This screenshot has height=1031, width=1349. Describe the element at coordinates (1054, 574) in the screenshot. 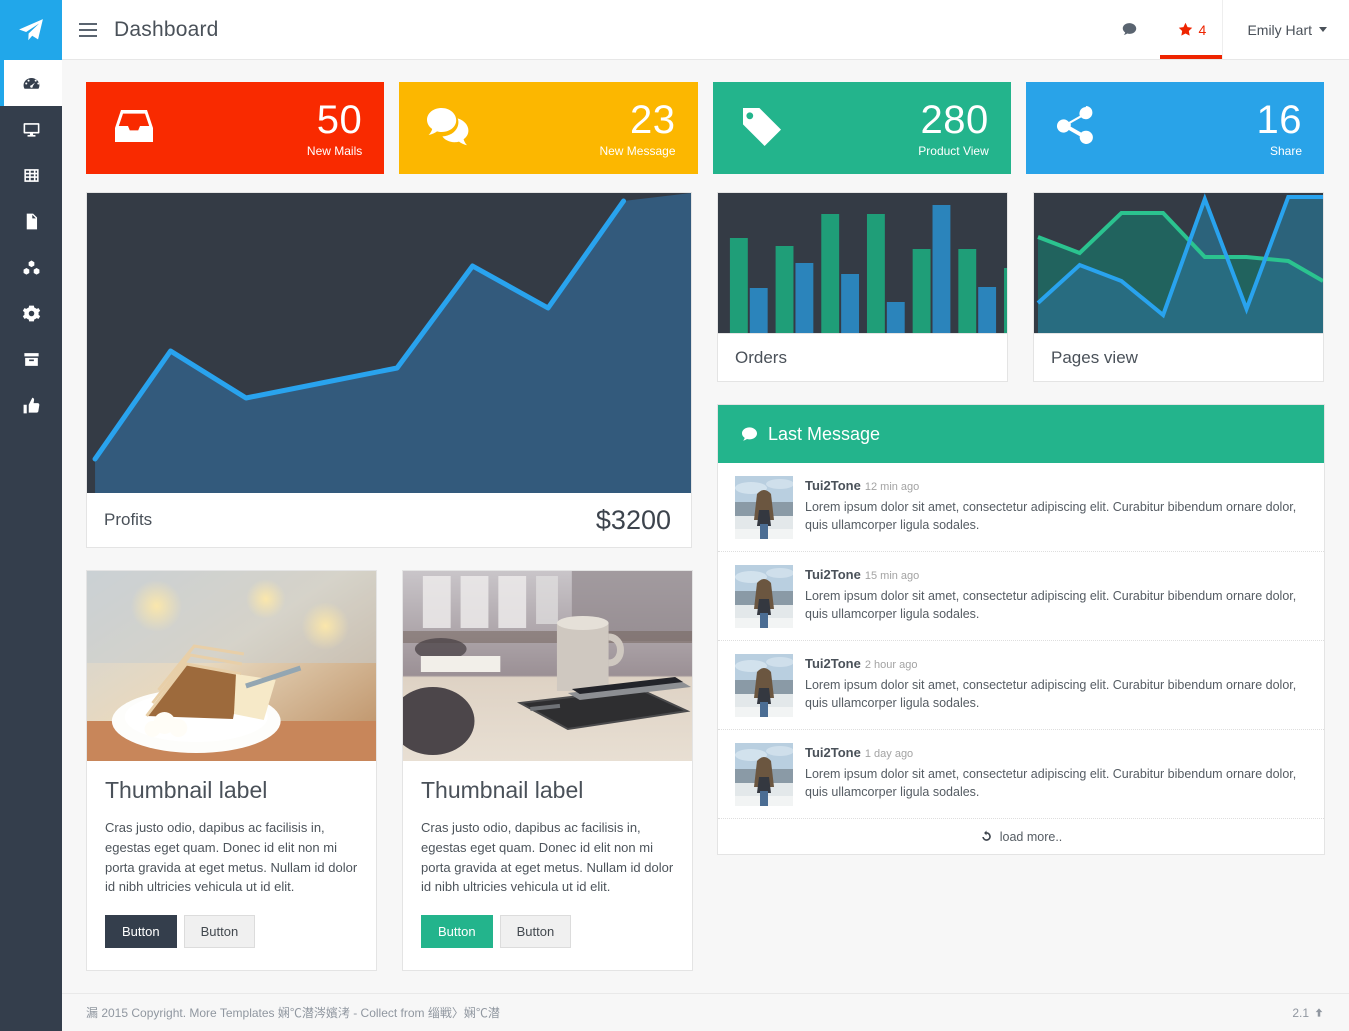

I see `message-head: Tui2Tone 15 min ago` at that location.